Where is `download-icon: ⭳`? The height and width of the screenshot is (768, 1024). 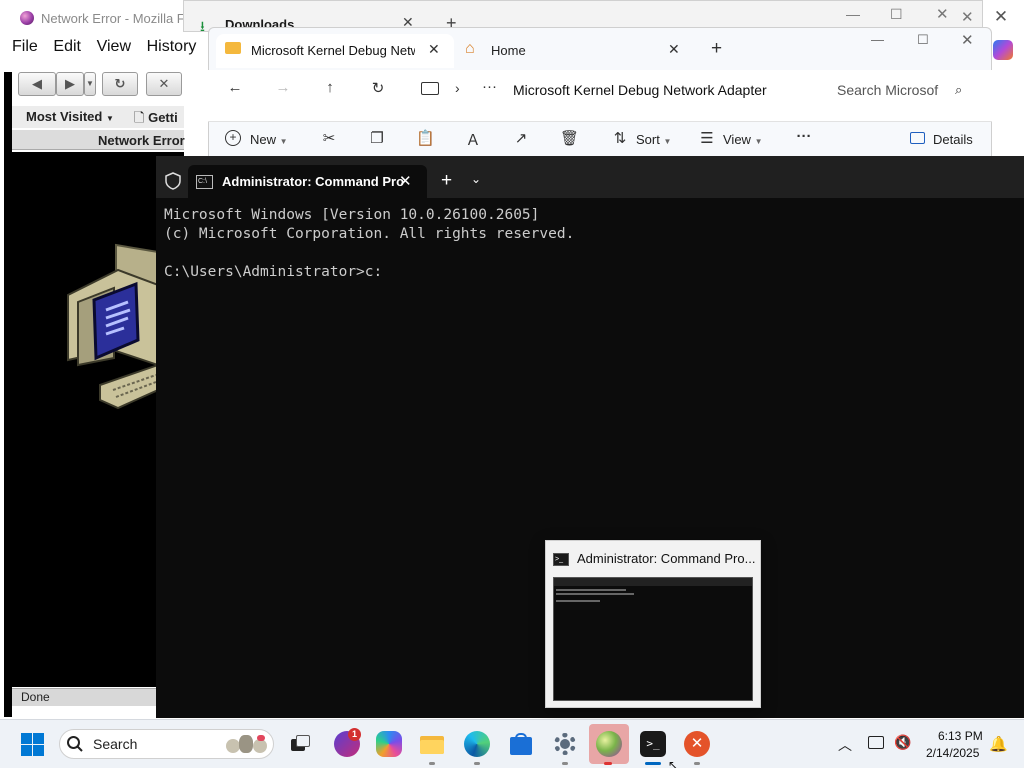 download-icon: ⭳ is located at coordinates (202, 26).